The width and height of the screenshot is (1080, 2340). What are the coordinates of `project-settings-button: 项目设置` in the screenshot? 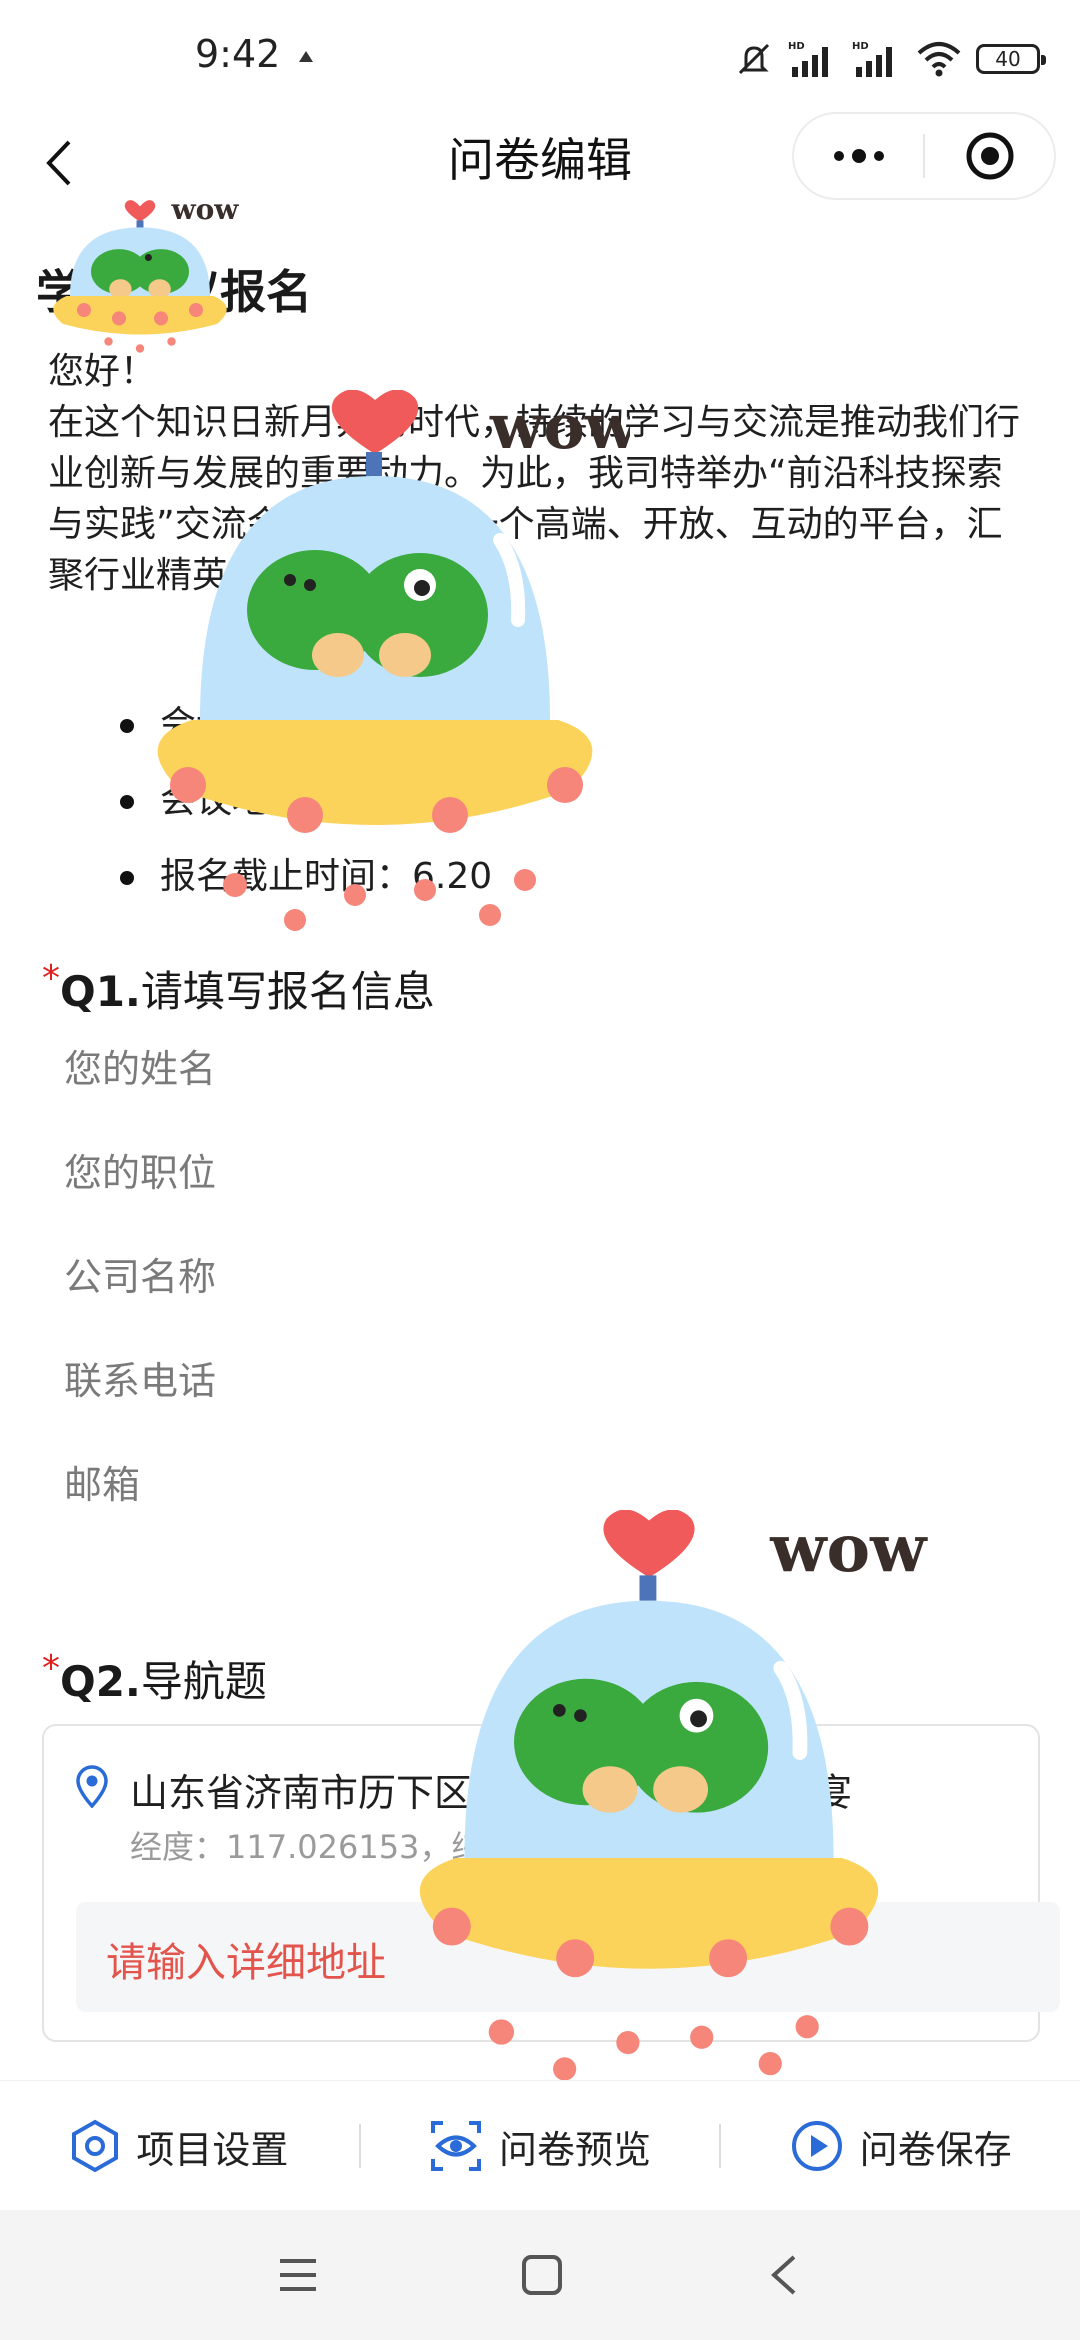 It's located at (179, 2146).